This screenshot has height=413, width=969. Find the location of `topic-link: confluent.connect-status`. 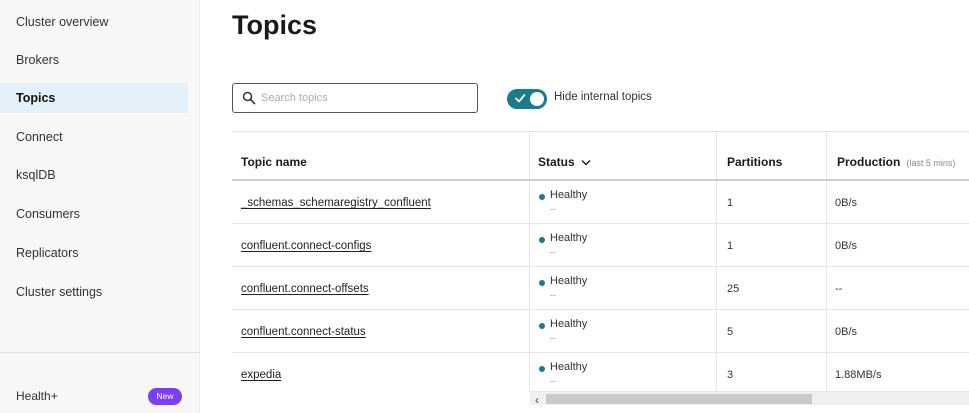

topic-link: confluent.connect-status is located at coordinates (303, 332).